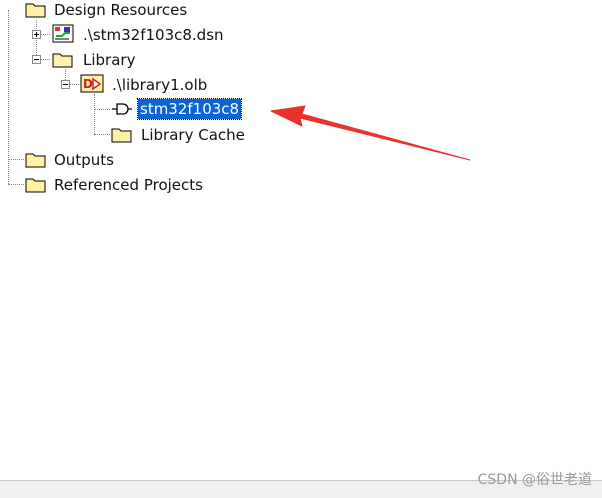 Image resolution: width=602 pixels, height=498 pixels. What do you see at coordinates (193, 135) in the screenshot?
I see `tree-item-library-cache: Library Cache` at bounding box center [193, 135].